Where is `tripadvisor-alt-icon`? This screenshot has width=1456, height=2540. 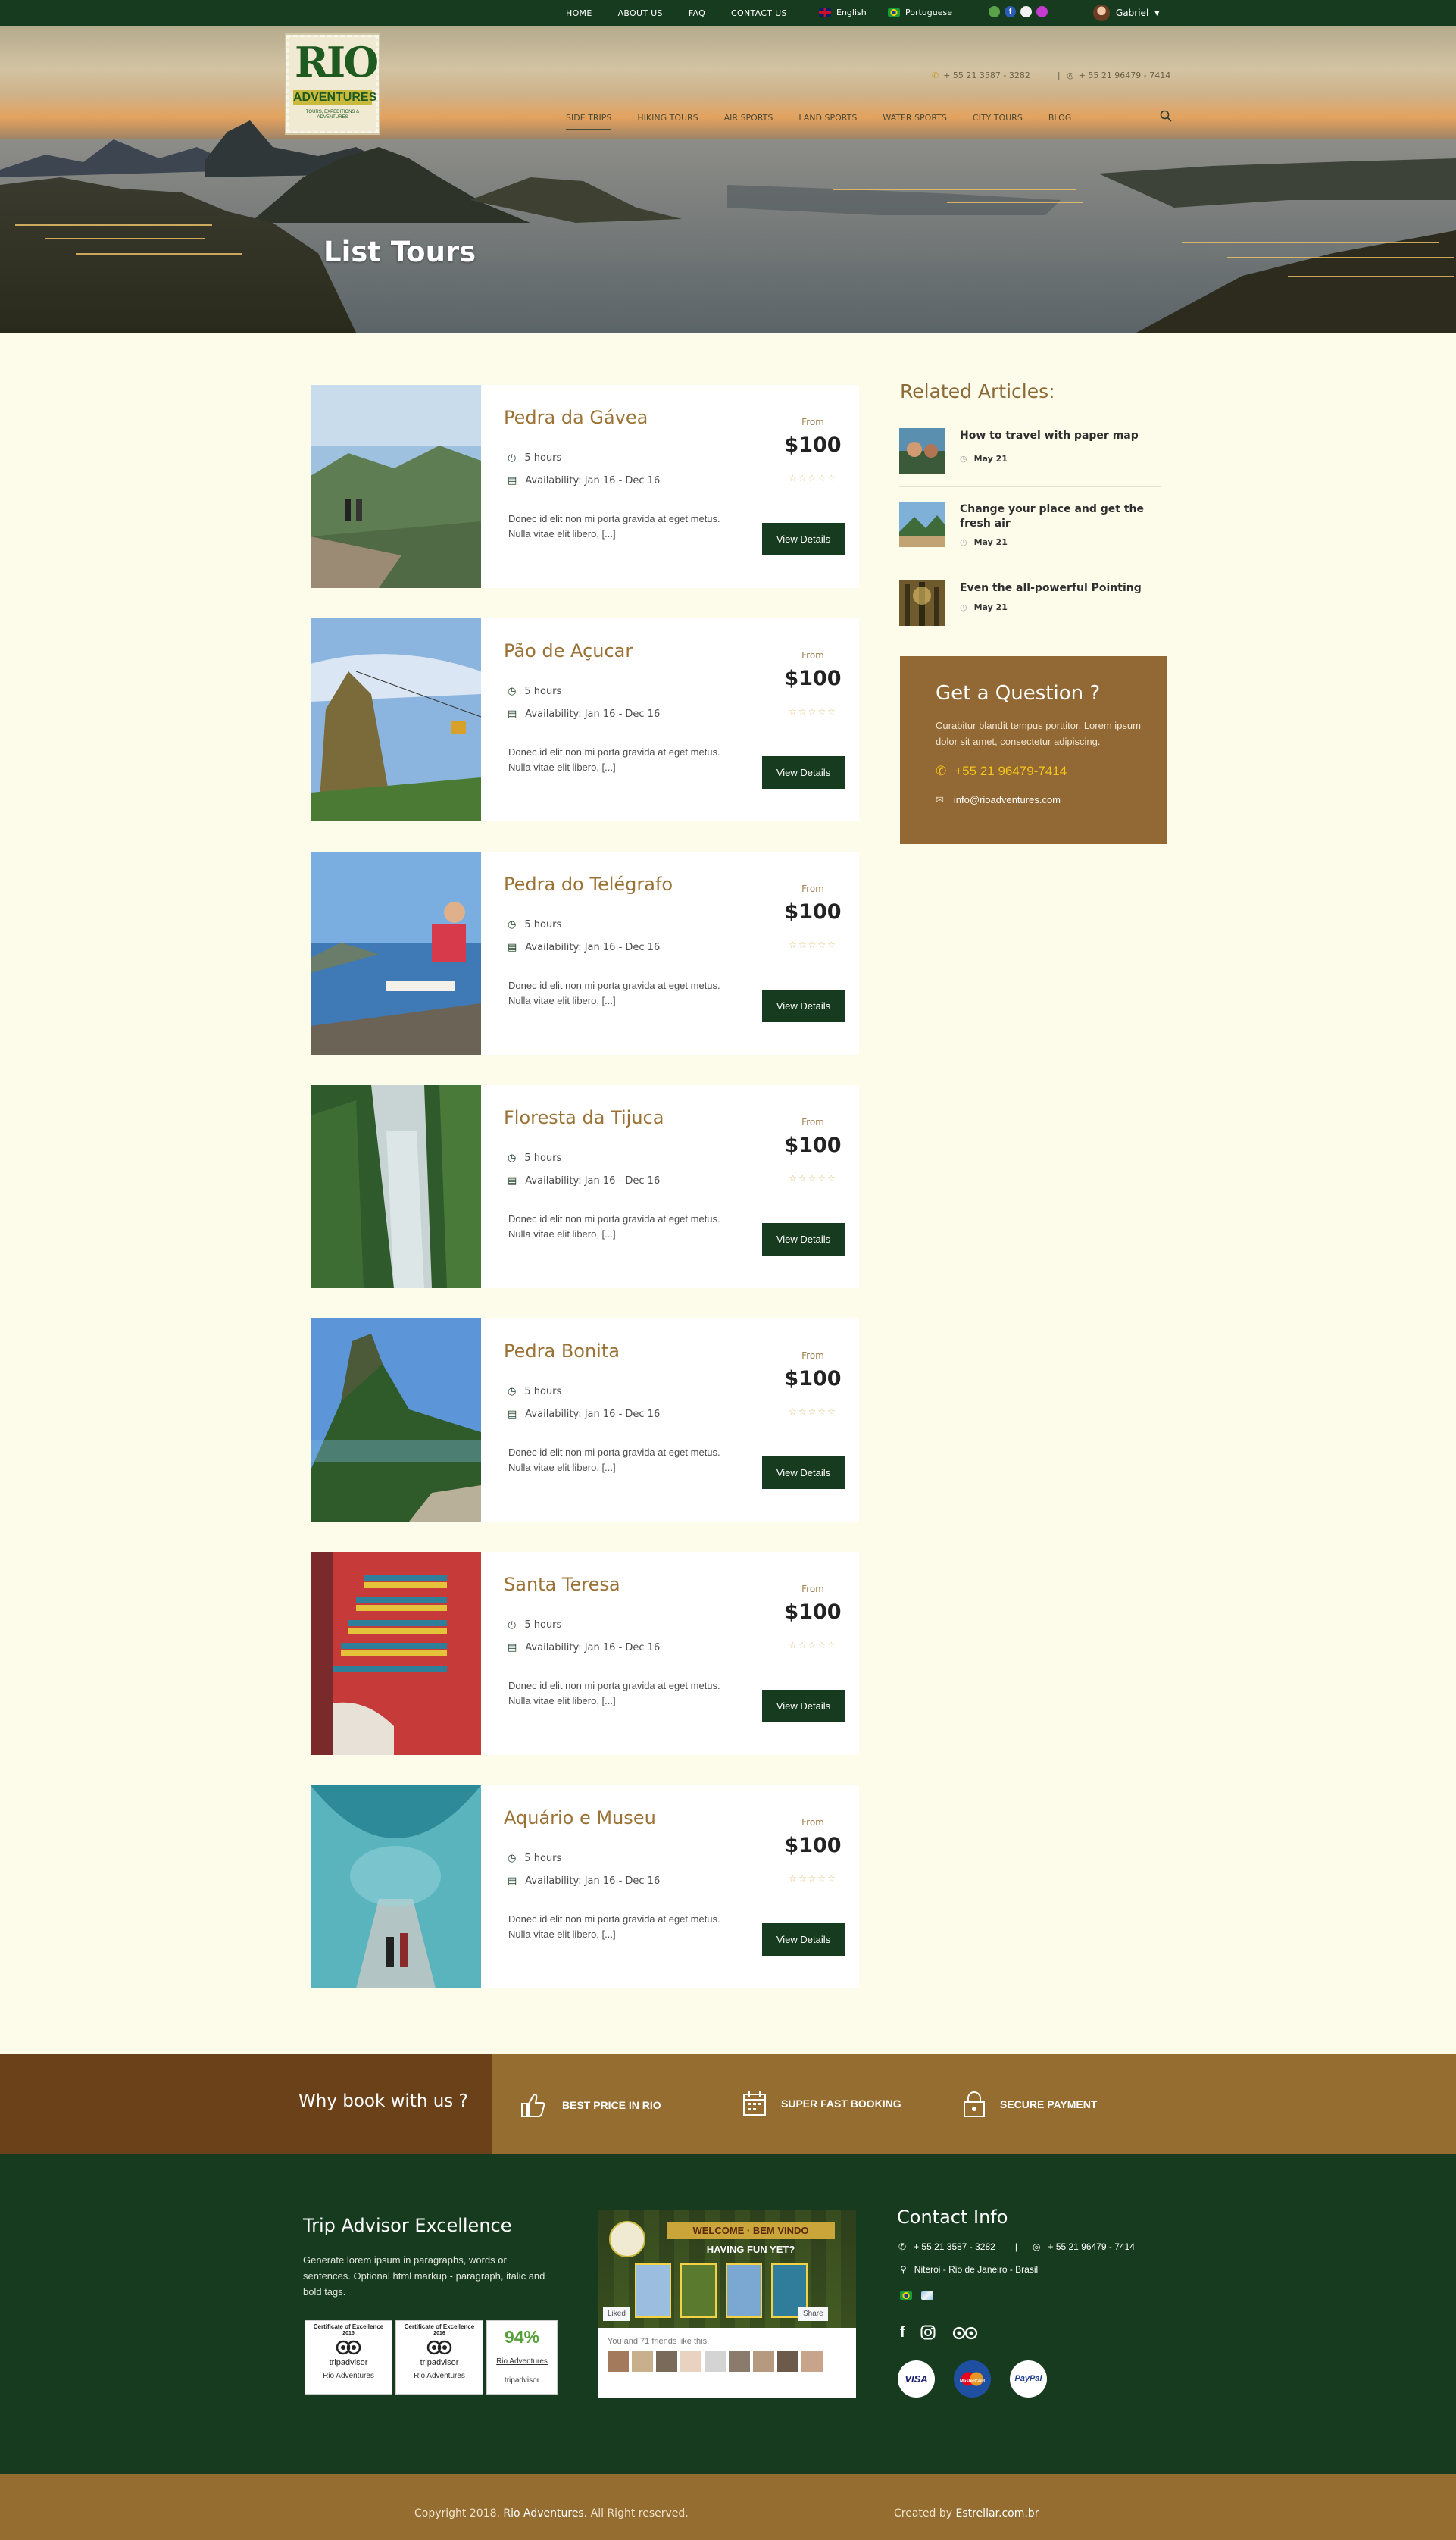 tripadvisor-alt-icon is located at coordinates (1026, 11).